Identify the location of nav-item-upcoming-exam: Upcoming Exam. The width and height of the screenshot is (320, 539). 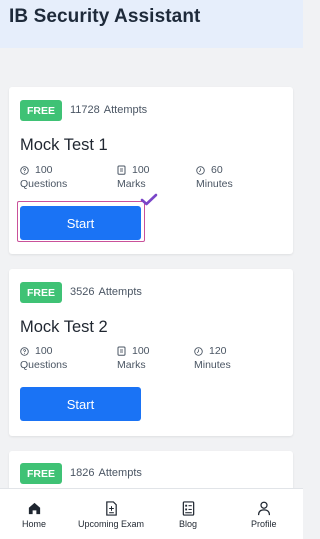
(111, 515).